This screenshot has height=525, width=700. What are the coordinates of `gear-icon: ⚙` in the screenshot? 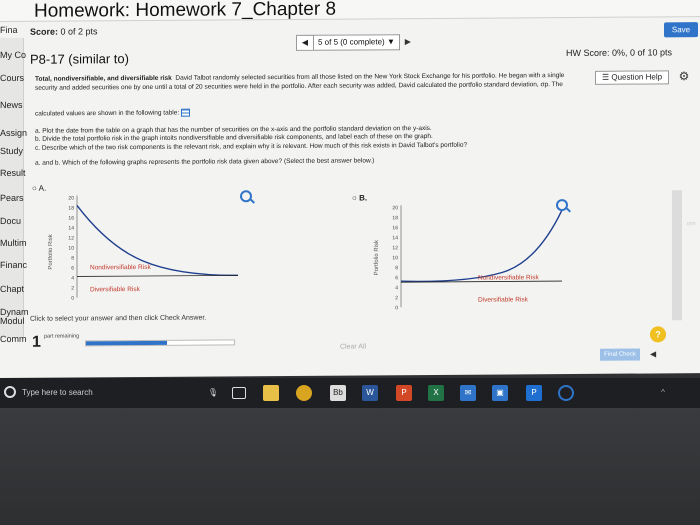 It's located at (684, 76).